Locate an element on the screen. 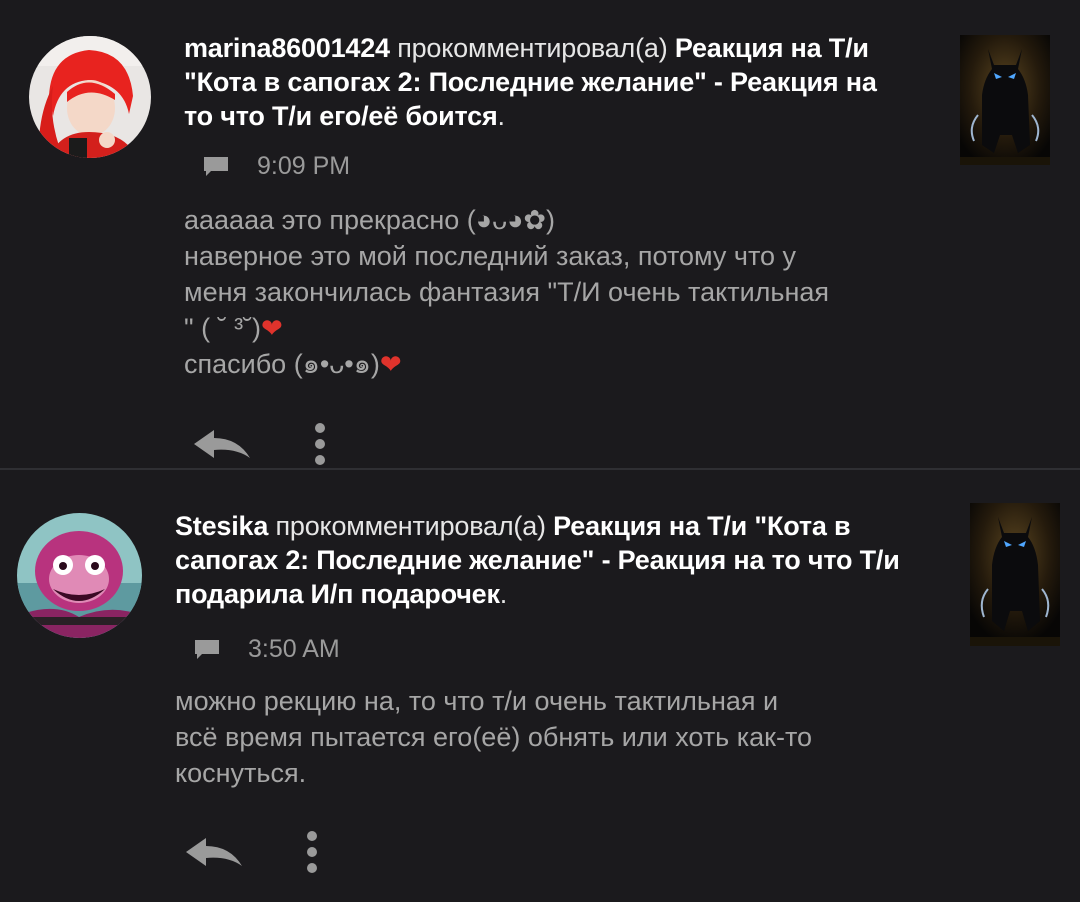  comment-line: коснуться. is located at coordinates (241, 773).